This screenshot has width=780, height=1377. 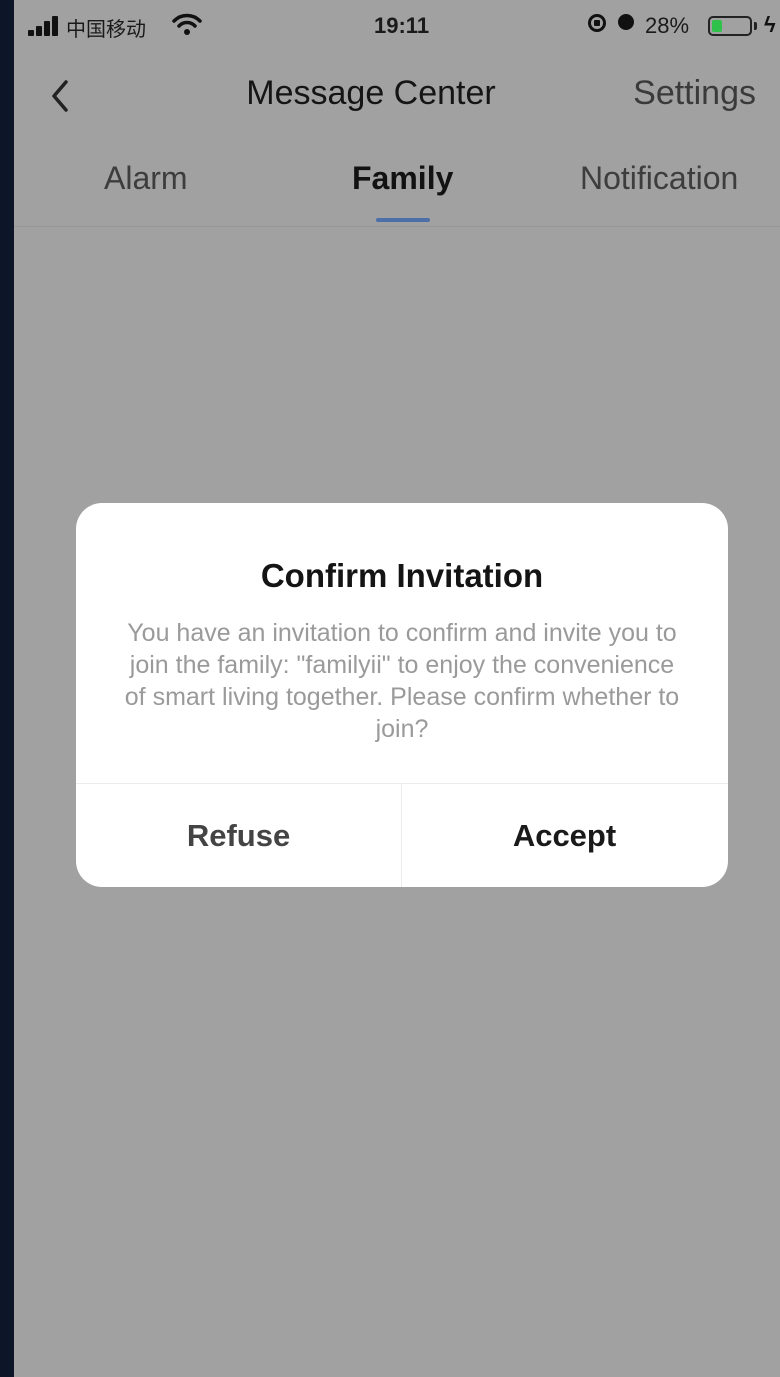 I want to click on battery-tip, so click(x=755, y=26).